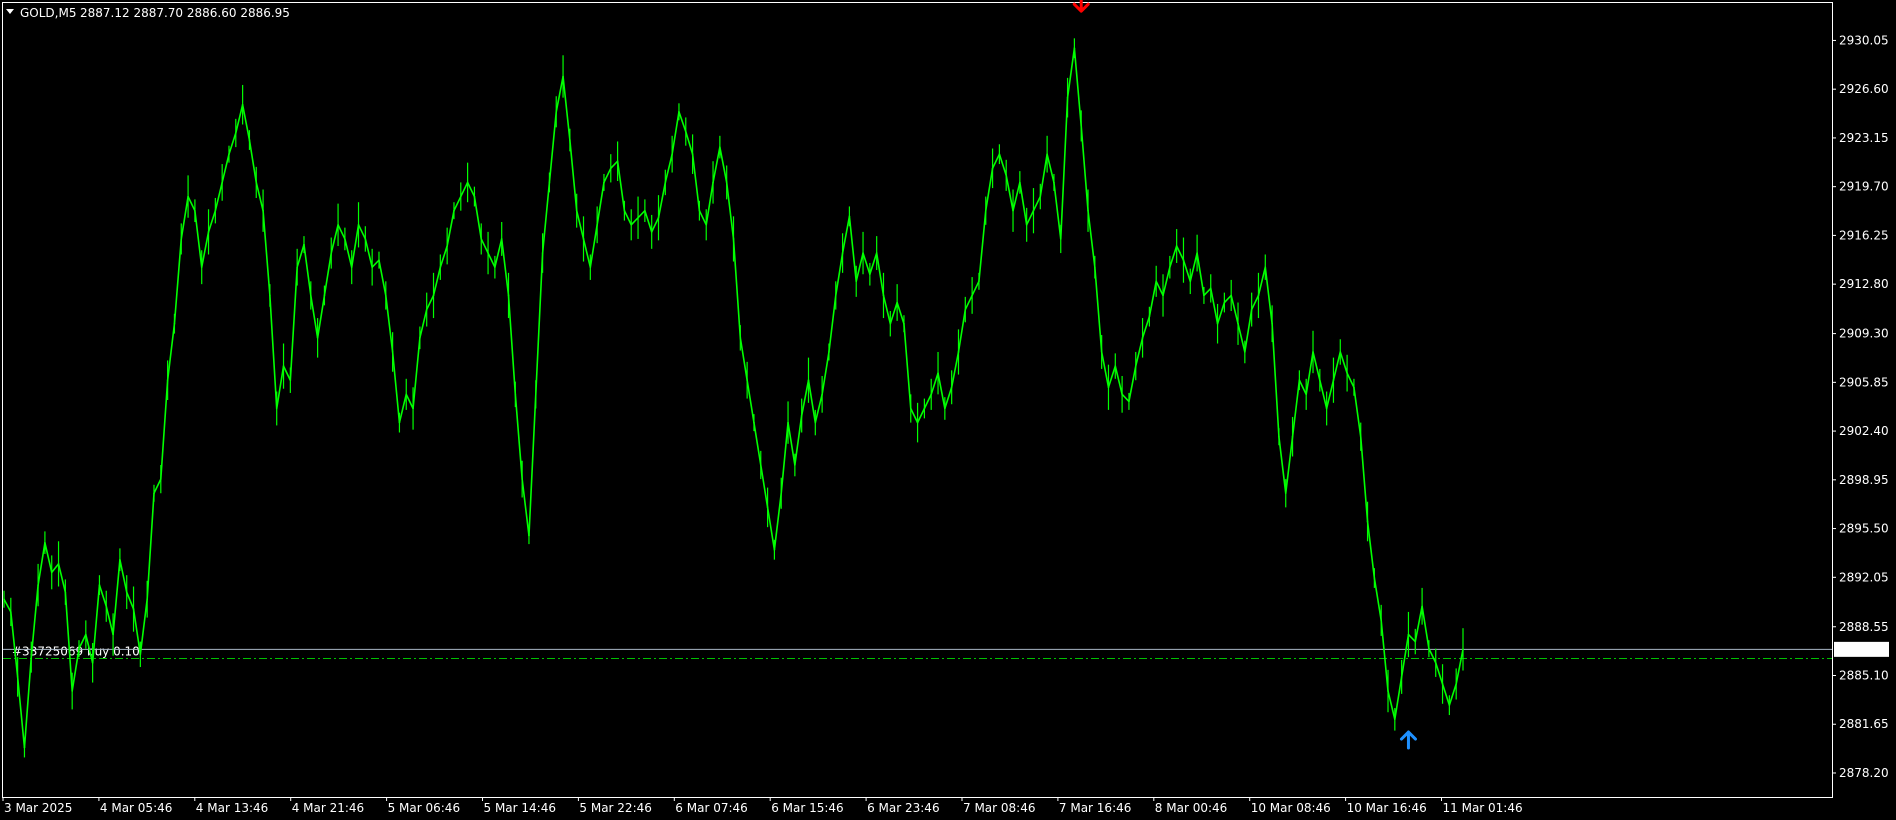 The image size is (1896, 820). What do you see at coordinates (1864, 627) in the screenshot?
I see `y-tick-label: 2888.55` at bounding box center [1864, 627].